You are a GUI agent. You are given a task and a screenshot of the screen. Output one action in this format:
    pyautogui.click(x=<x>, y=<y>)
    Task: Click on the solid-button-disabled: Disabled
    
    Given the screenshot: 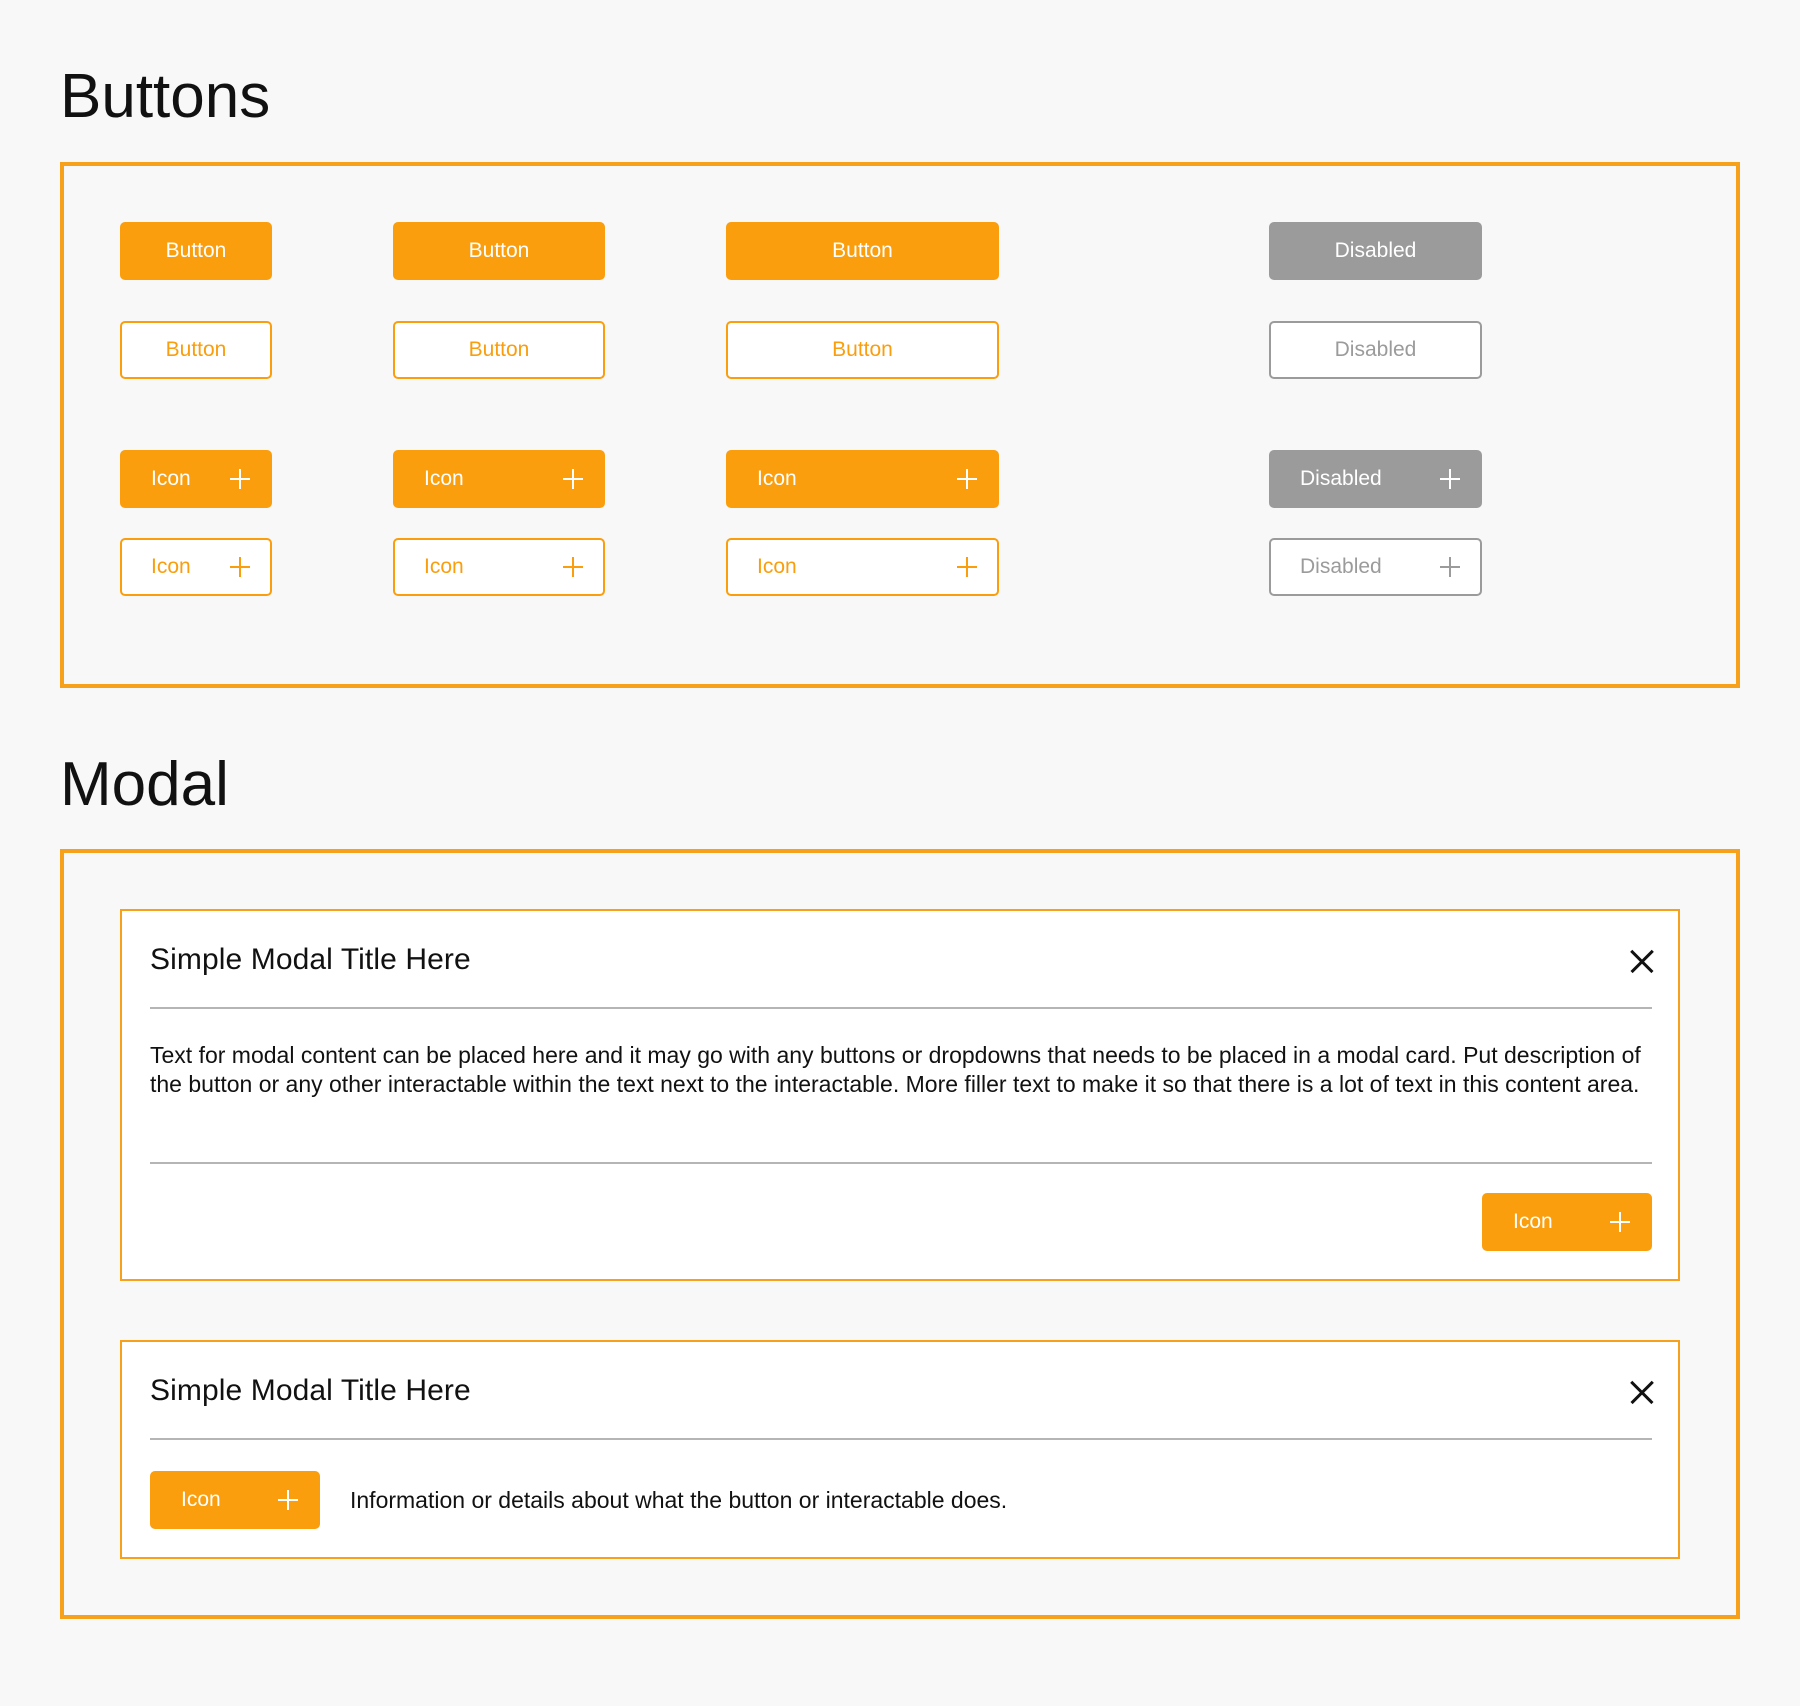 What is the action you would take?
    pyautogui.click(x=1375, y=251)
    